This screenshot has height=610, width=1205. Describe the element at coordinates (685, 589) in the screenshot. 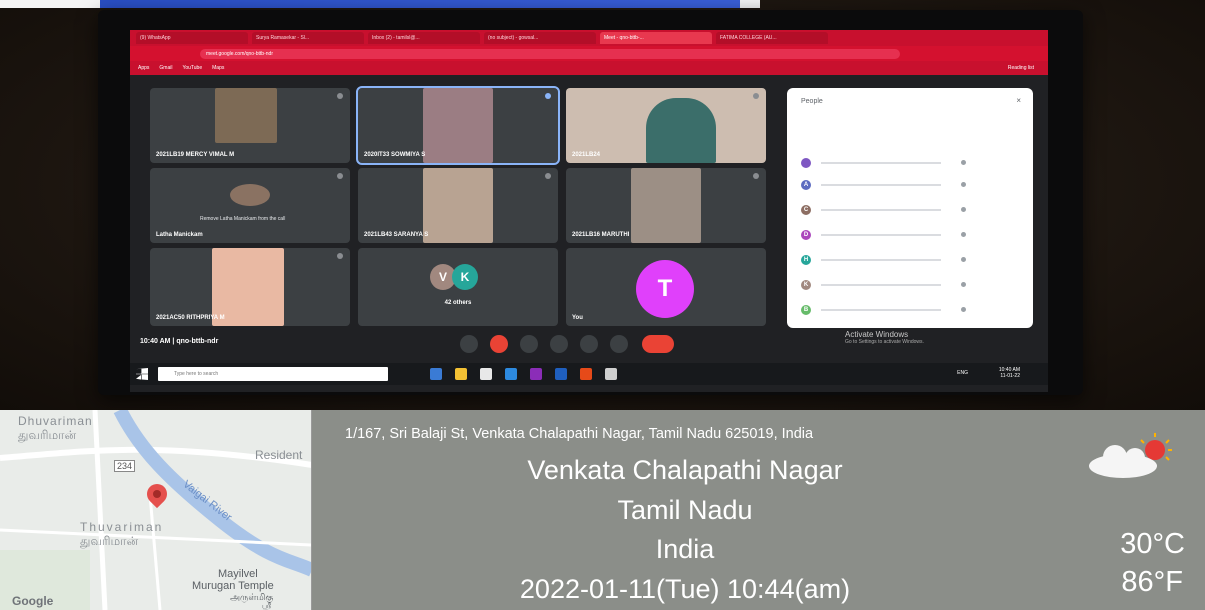

I see `capture-datetime: 2022-01-11(Tue) 10:44(am)` at that location.